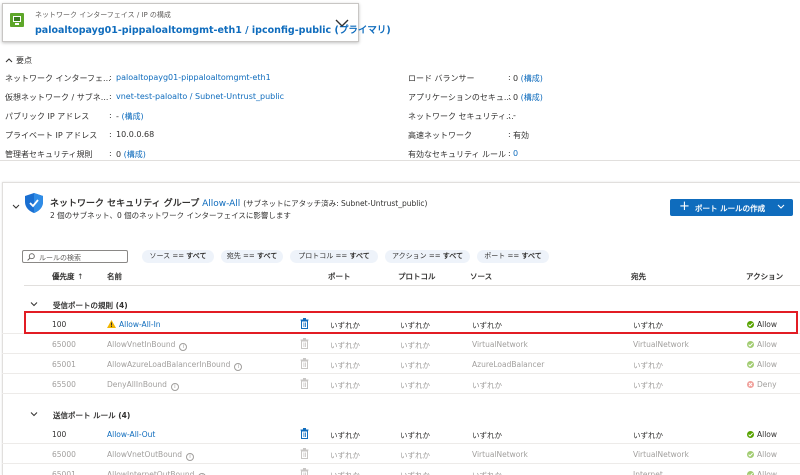 The width and height of the screenshot is (800, 475). I want to click on rule-group-header: 送信ポート ルール (4), so click(401, 414).